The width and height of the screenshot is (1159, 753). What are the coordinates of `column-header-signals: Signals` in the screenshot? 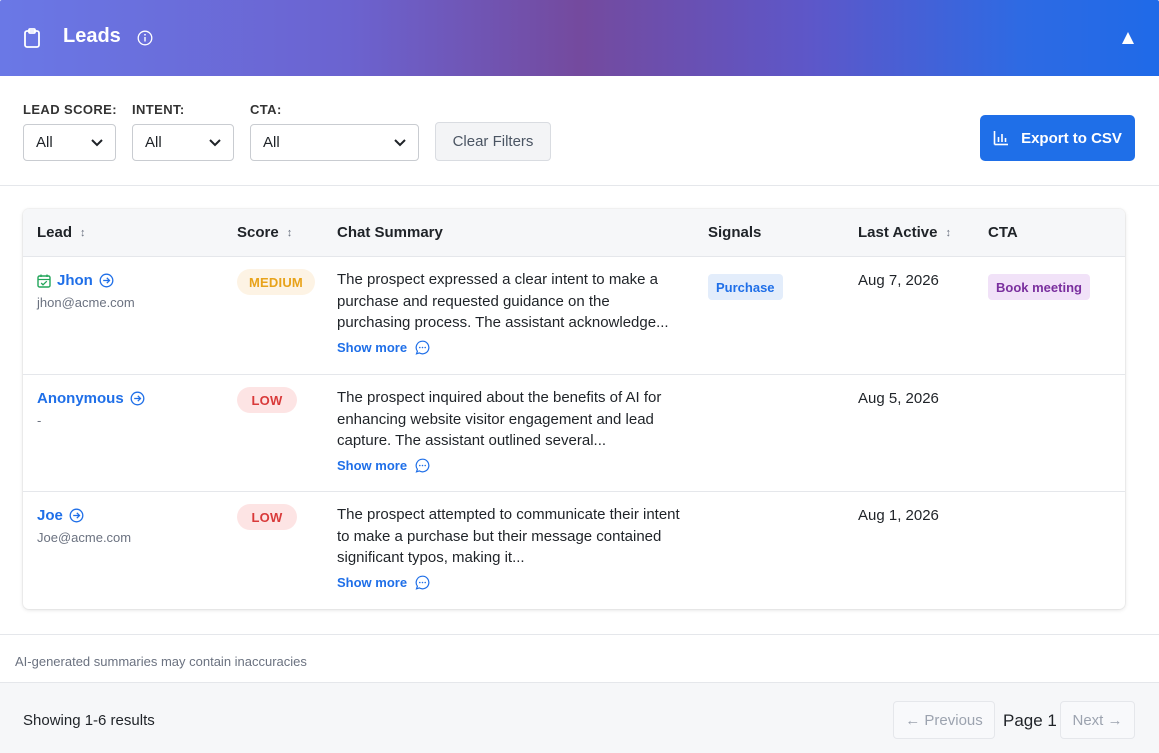 It's located at (735, 232).